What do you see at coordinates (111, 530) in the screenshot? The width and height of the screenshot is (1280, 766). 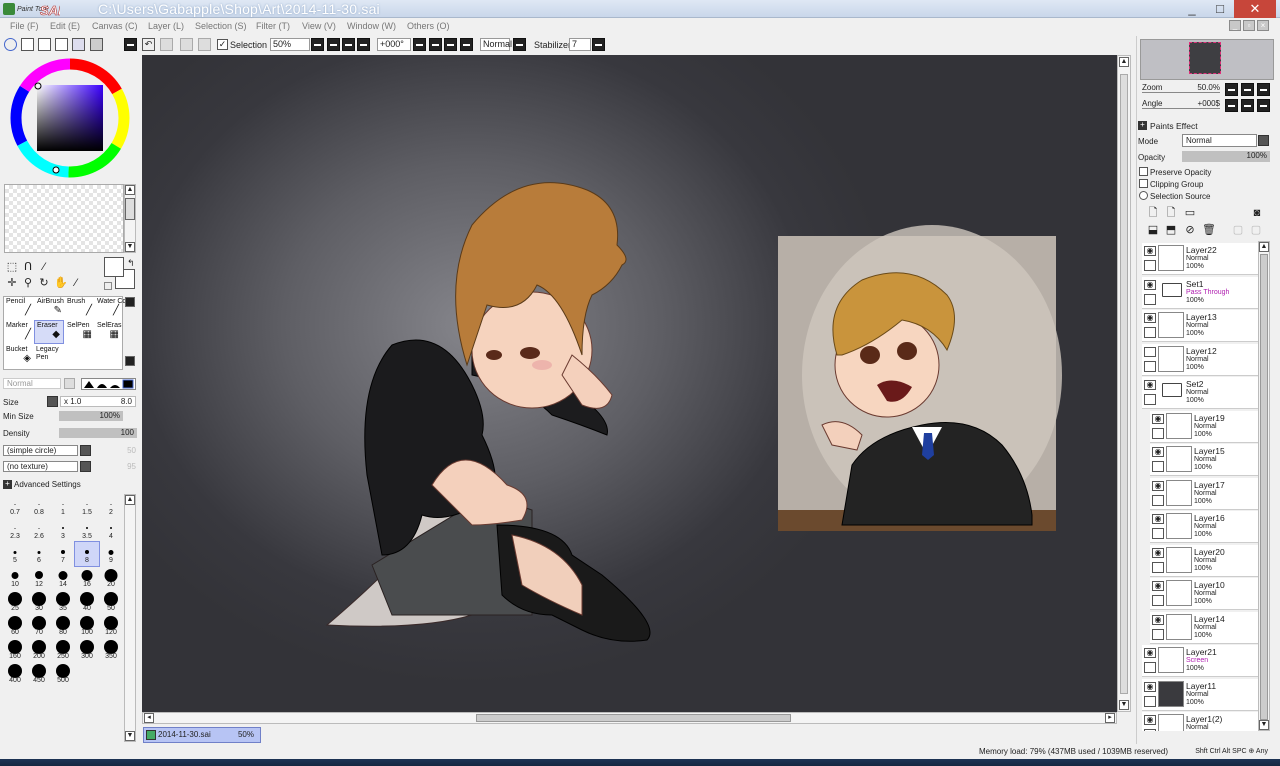 I see `brush-size-4: 4` at bounding box center [111, 530].